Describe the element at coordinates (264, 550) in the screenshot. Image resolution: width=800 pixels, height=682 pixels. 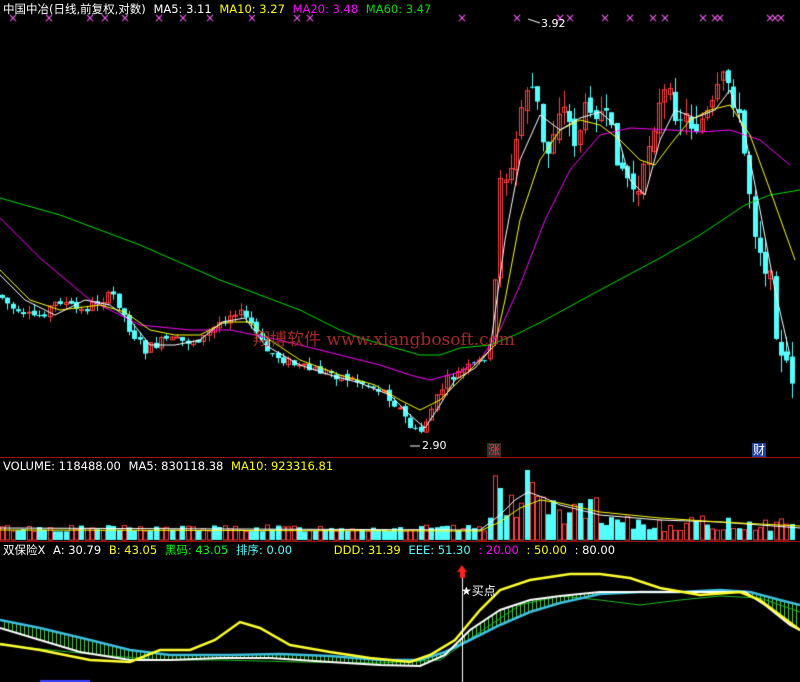
I see `indicator-paixu-label: 排序: 0.00` at that location.